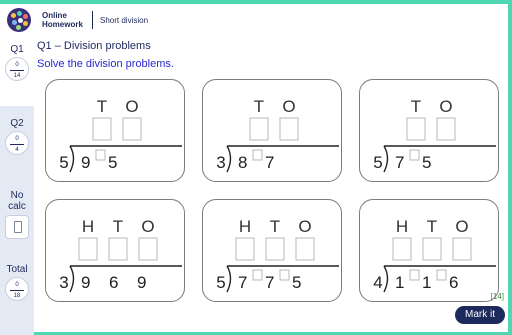 This screenshot has width=512, height=335. Describe the element at coordinates (120, 135) in the screenshot. I see `division-layout: T O 5 9 5` at that location.